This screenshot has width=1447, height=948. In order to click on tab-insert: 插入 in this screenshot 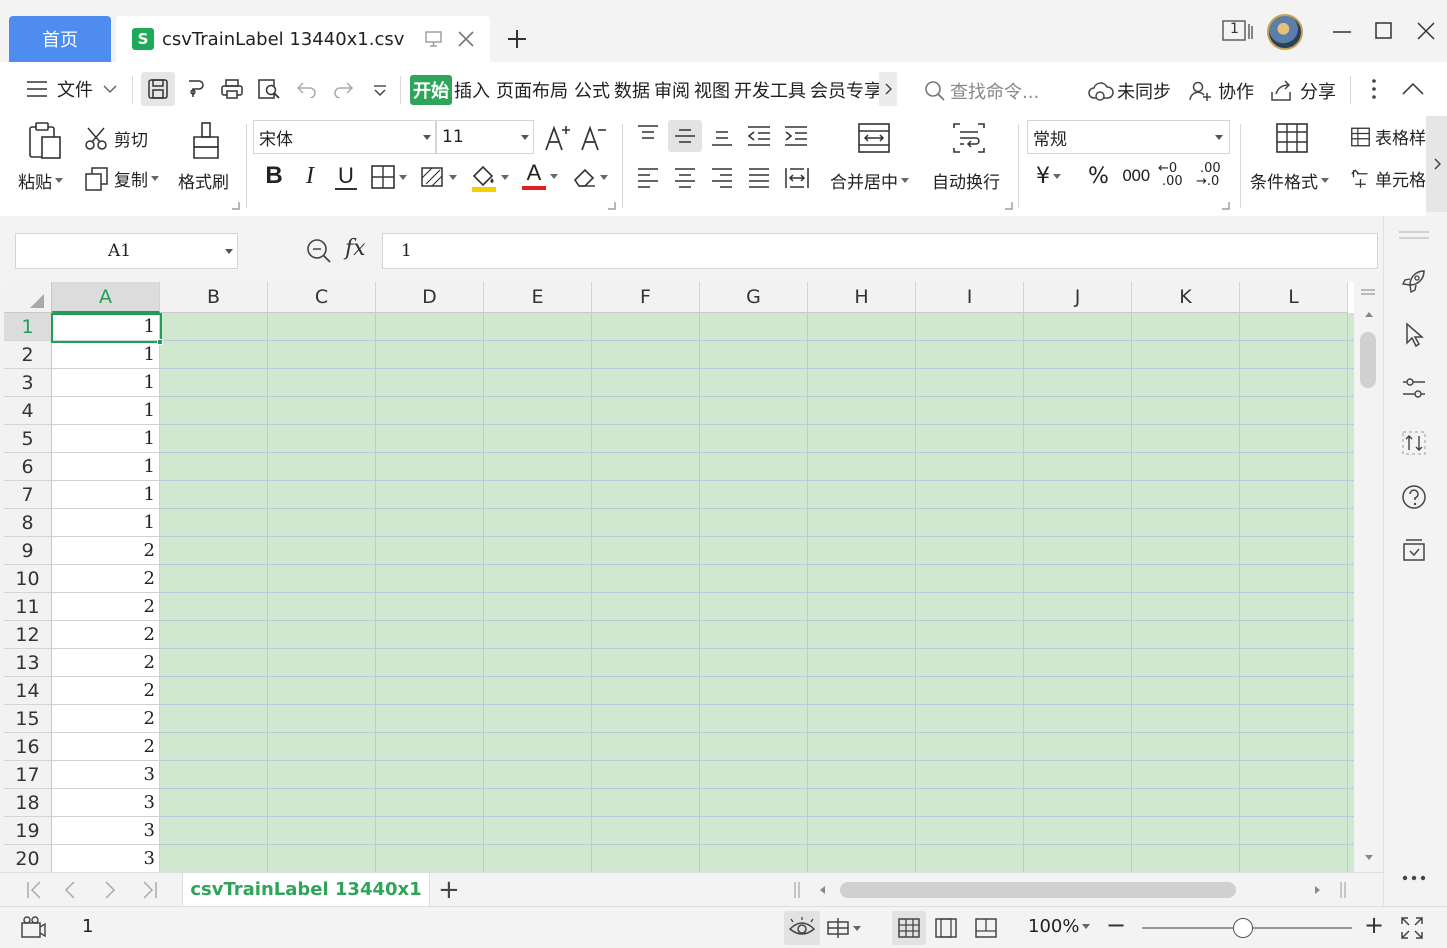, I will do `click(472, 90)`.